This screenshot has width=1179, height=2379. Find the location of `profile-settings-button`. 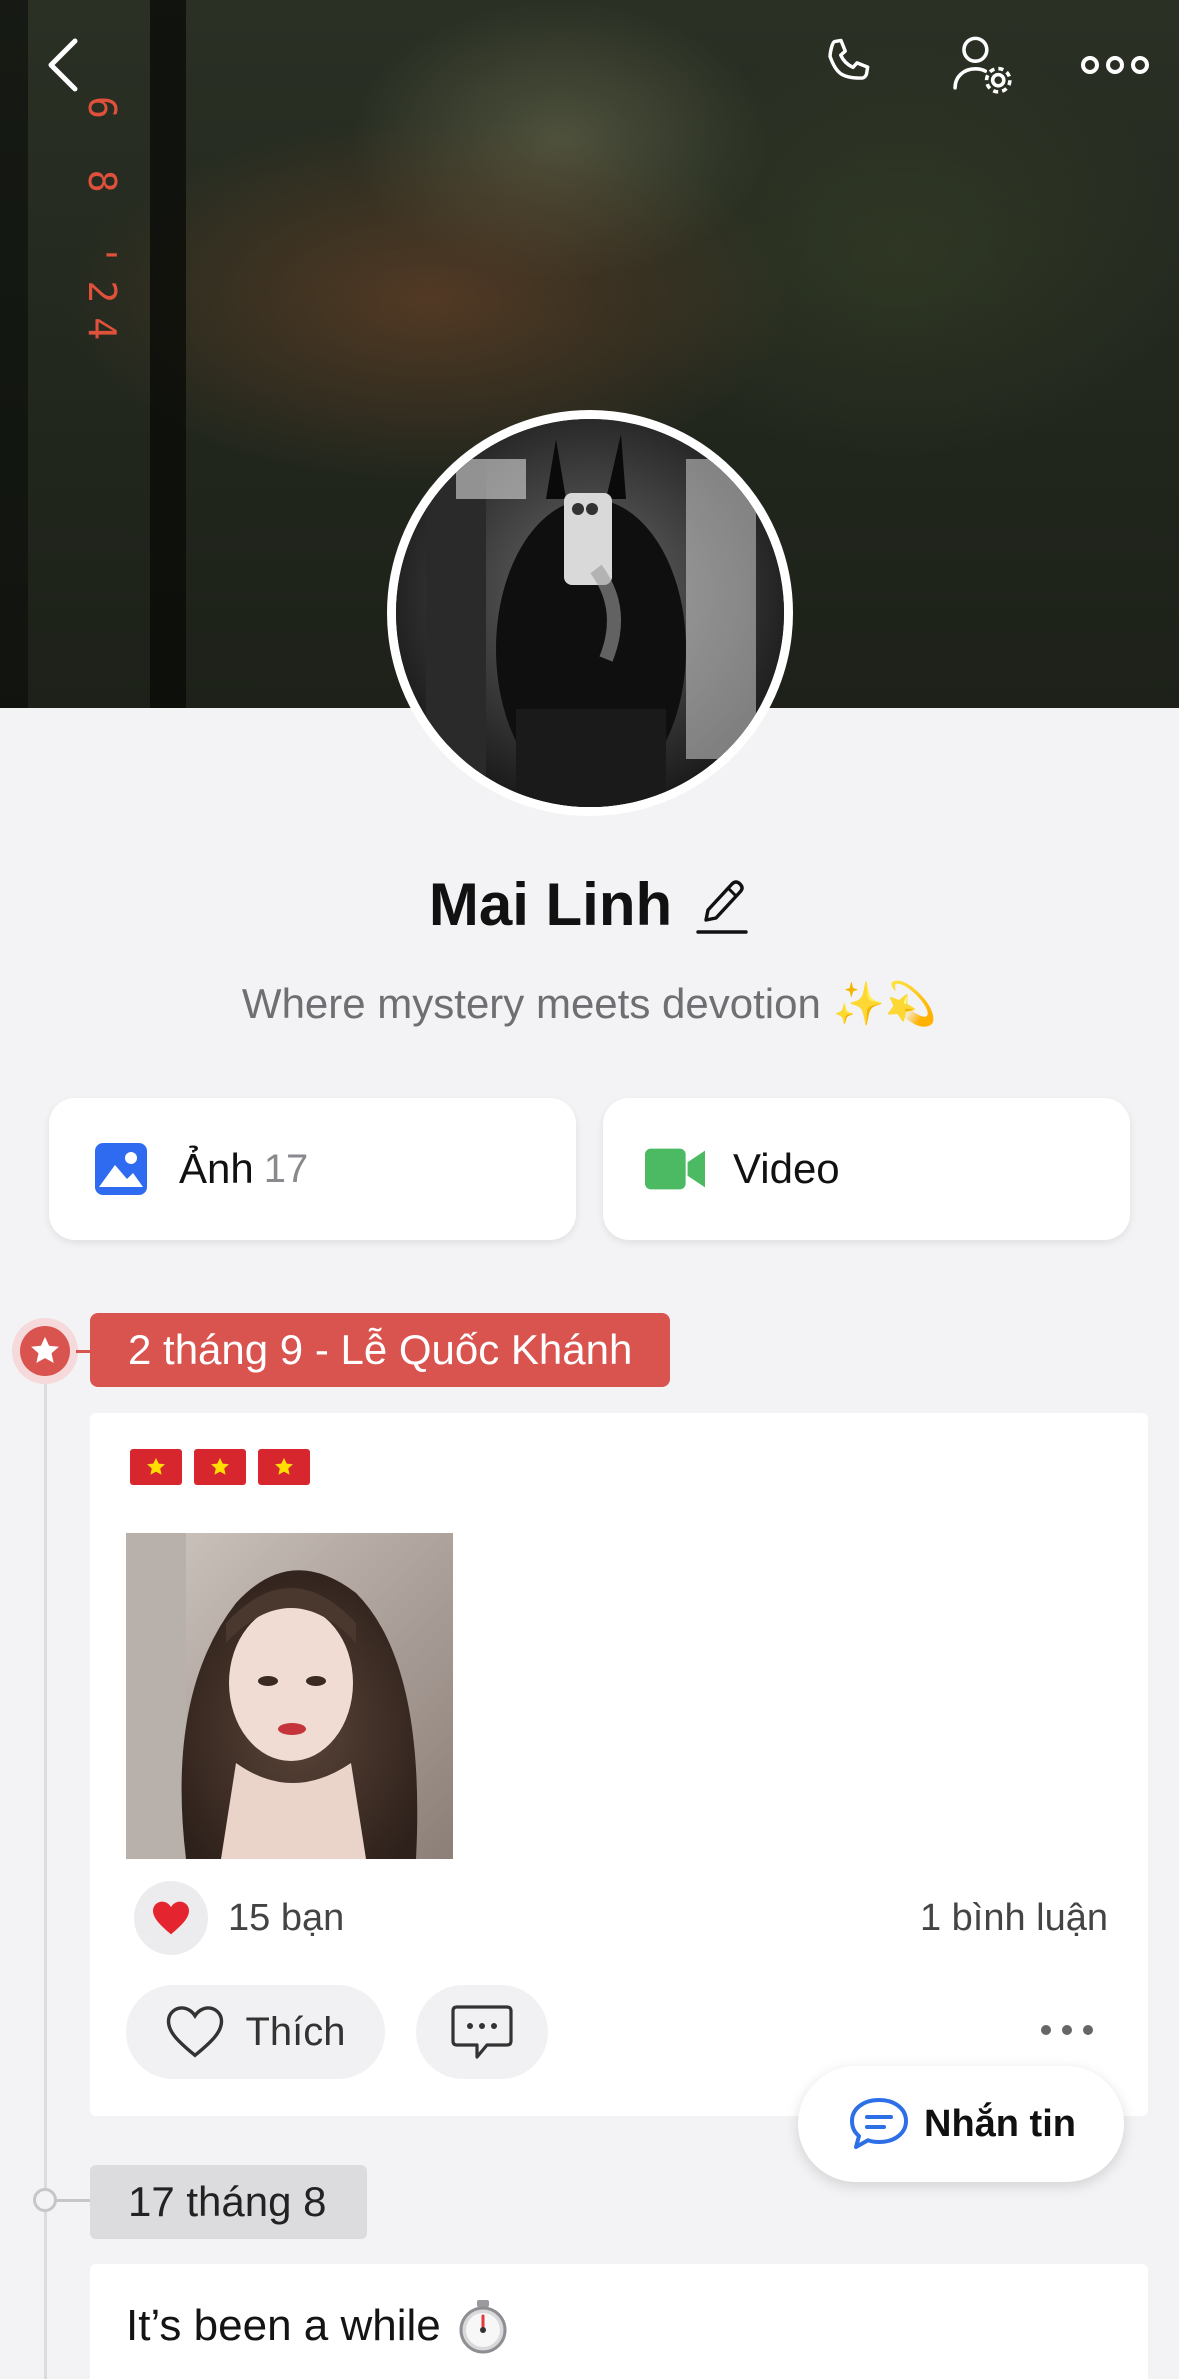

profile-settings-button is located at coordinates (983, 65).